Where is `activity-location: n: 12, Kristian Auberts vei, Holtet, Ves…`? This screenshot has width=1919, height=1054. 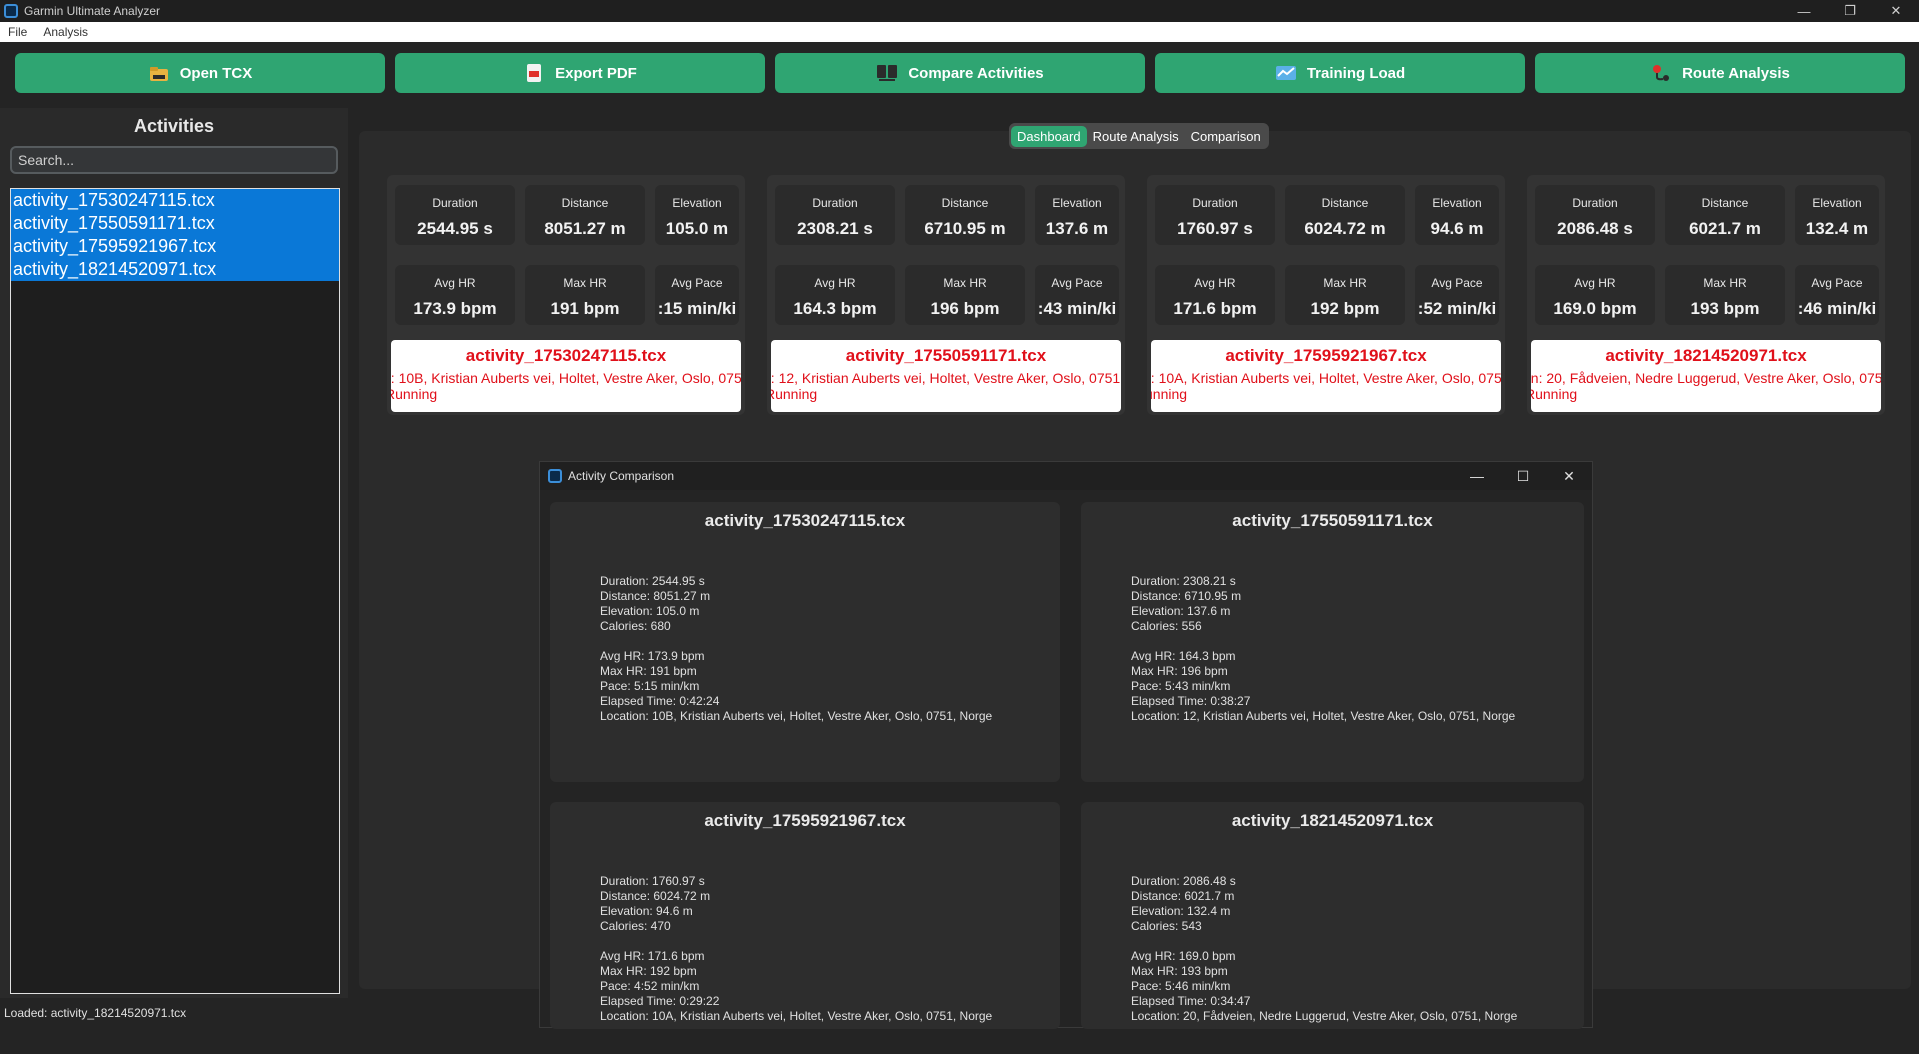 activity-location: n: 12, Kristian Auberts vei, Holtet, Ves… is located at coordinates (946, 378).